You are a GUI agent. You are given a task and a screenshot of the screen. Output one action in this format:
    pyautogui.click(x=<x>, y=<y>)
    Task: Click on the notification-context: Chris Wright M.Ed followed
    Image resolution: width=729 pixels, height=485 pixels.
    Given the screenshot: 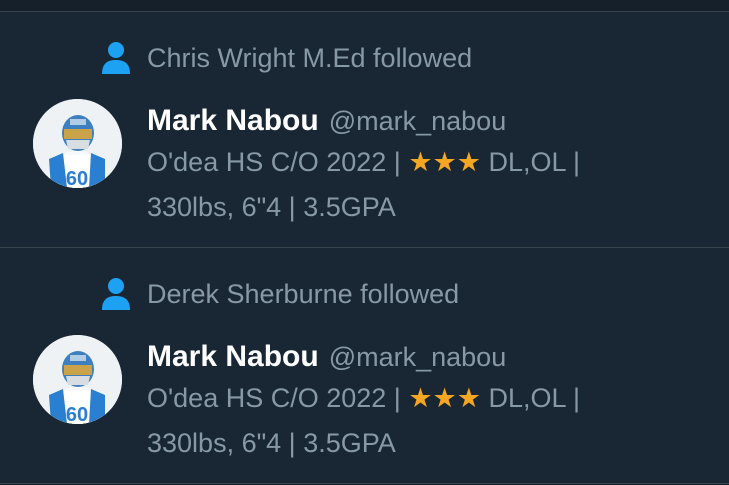 What is the action you would take?
    pyautogui.click(x=286, y=58)
    